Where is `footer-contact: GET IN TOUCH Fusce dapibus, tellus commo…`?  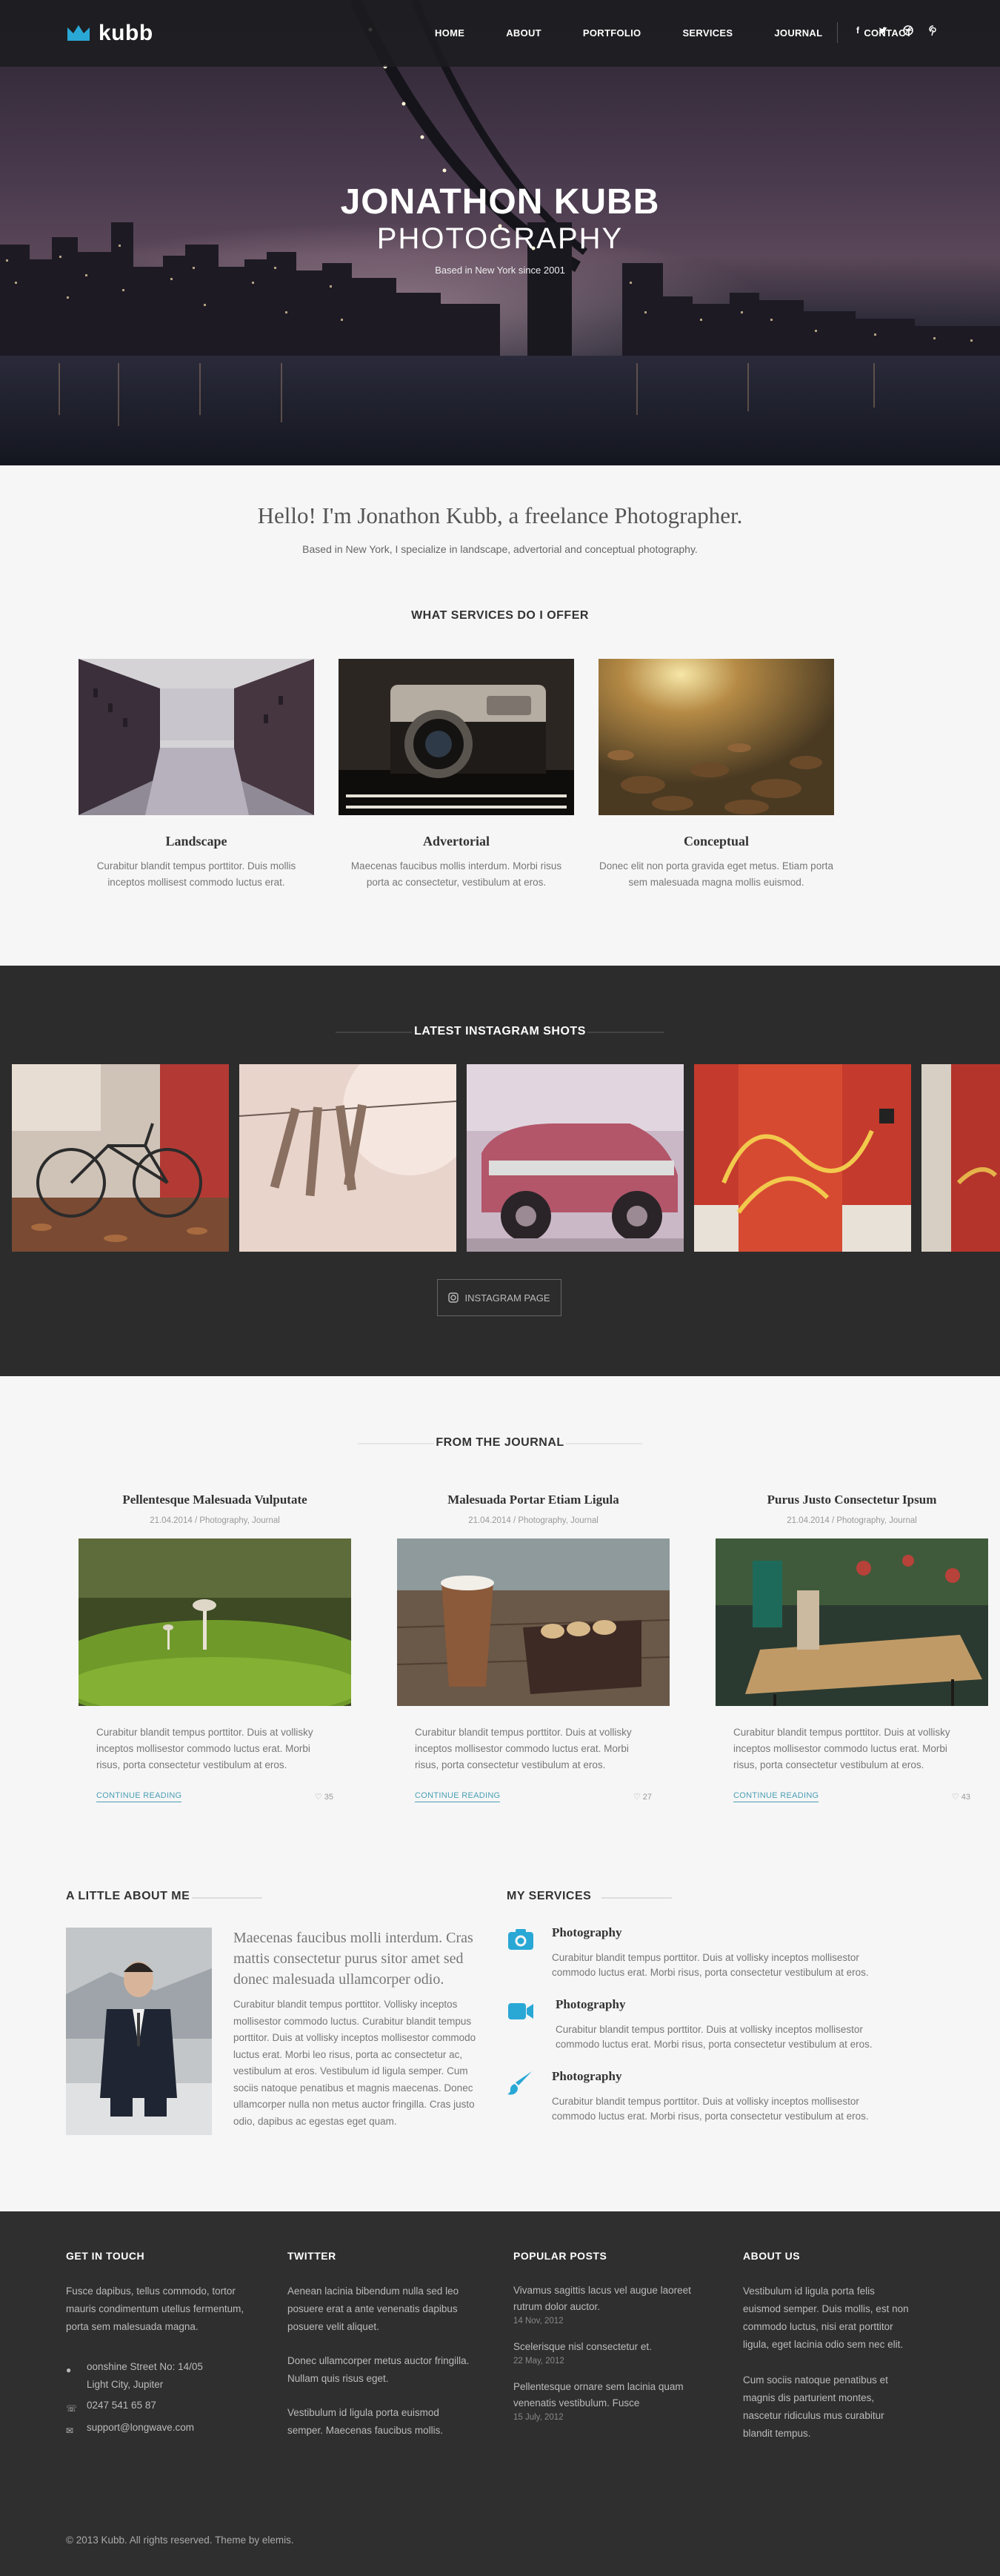
footer-contact: GET IN TOUCH Fusce dapibus, tellus commo… is located at coordinates (166, 2343).